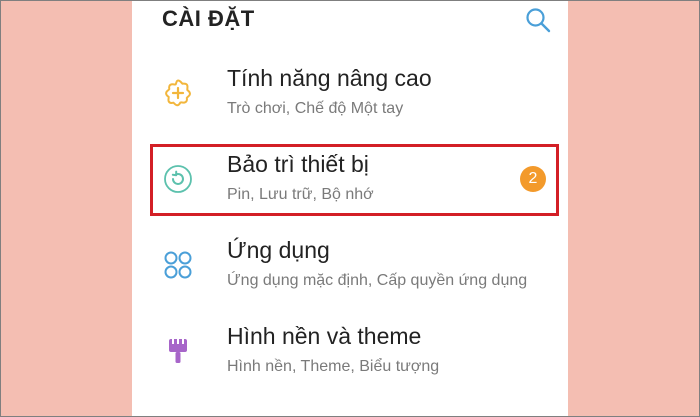 The height and width of the screenshot is (417, 700). Describe the element at coordinates (333, 366) in the screenshot. I see `item-subtitle: Hình nền, Theme, Biểu tượng` at that location.